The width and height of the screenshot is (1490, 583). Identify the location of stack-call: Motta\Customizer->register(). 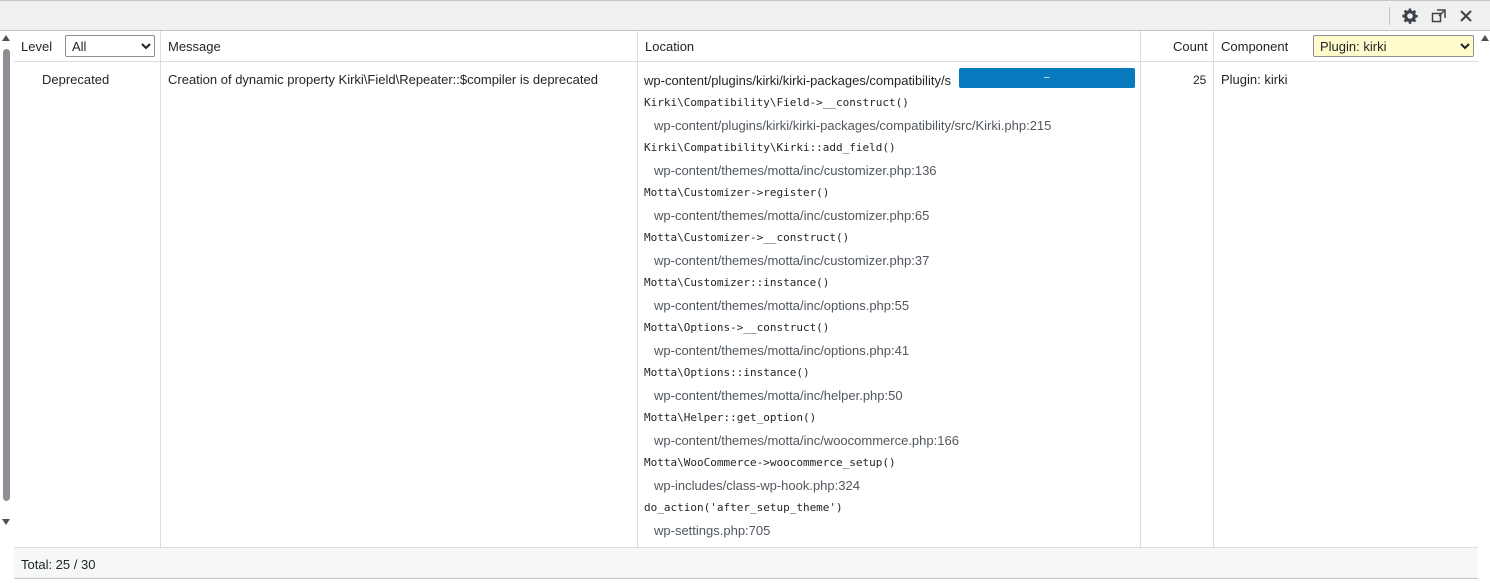
(737, 192).